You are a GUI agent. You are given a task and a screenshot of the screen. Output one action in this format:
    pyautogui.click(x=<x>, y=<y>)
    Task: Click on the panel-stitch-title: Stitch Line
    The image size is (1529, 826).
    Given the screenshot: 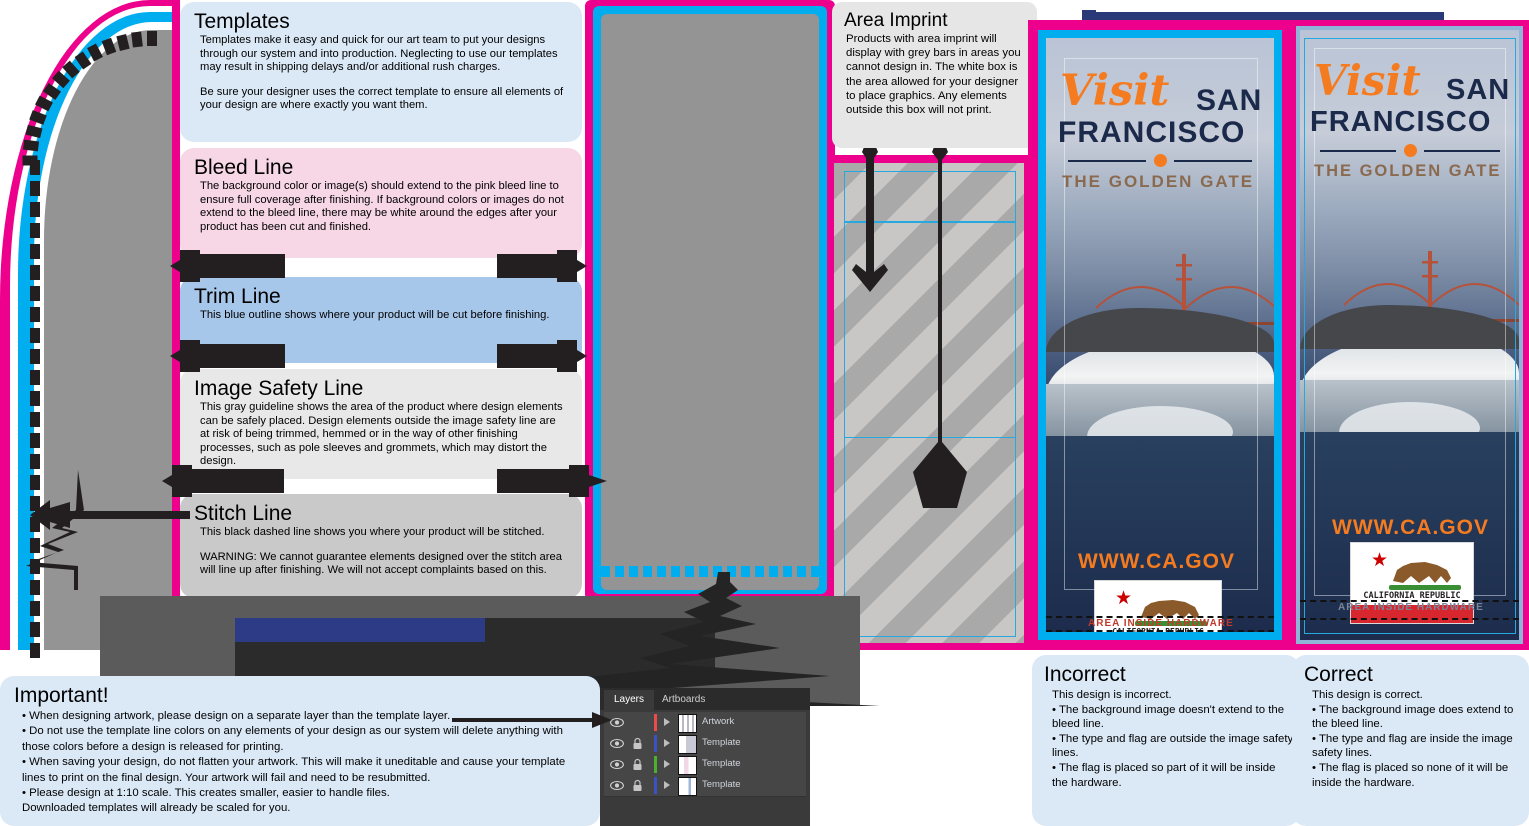 What is the action you would take?
    pyautogui.click(x=243, y=513)
    